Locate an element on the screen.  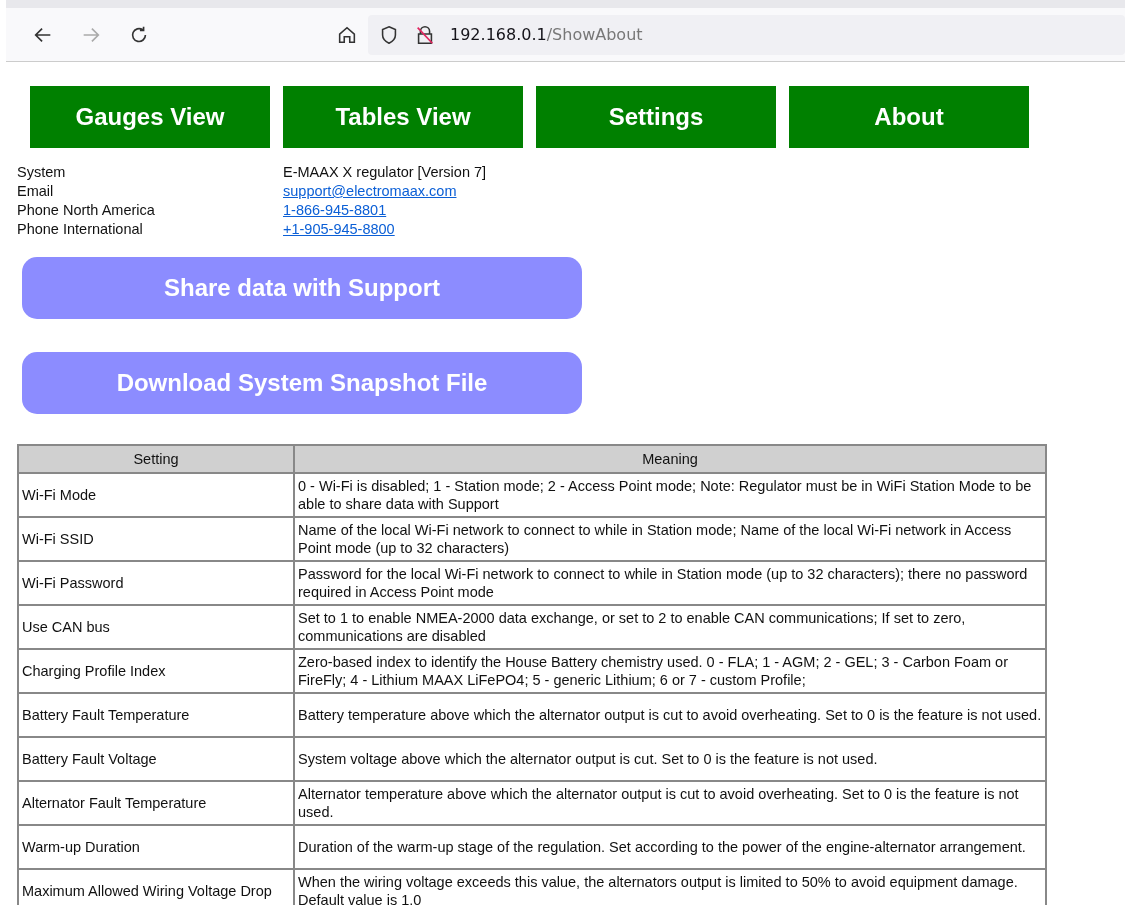
meaning-cell: System voltage above which the alternator output is cut. Set to 0 is the feature is not used. is located at coordinates (670, 759).